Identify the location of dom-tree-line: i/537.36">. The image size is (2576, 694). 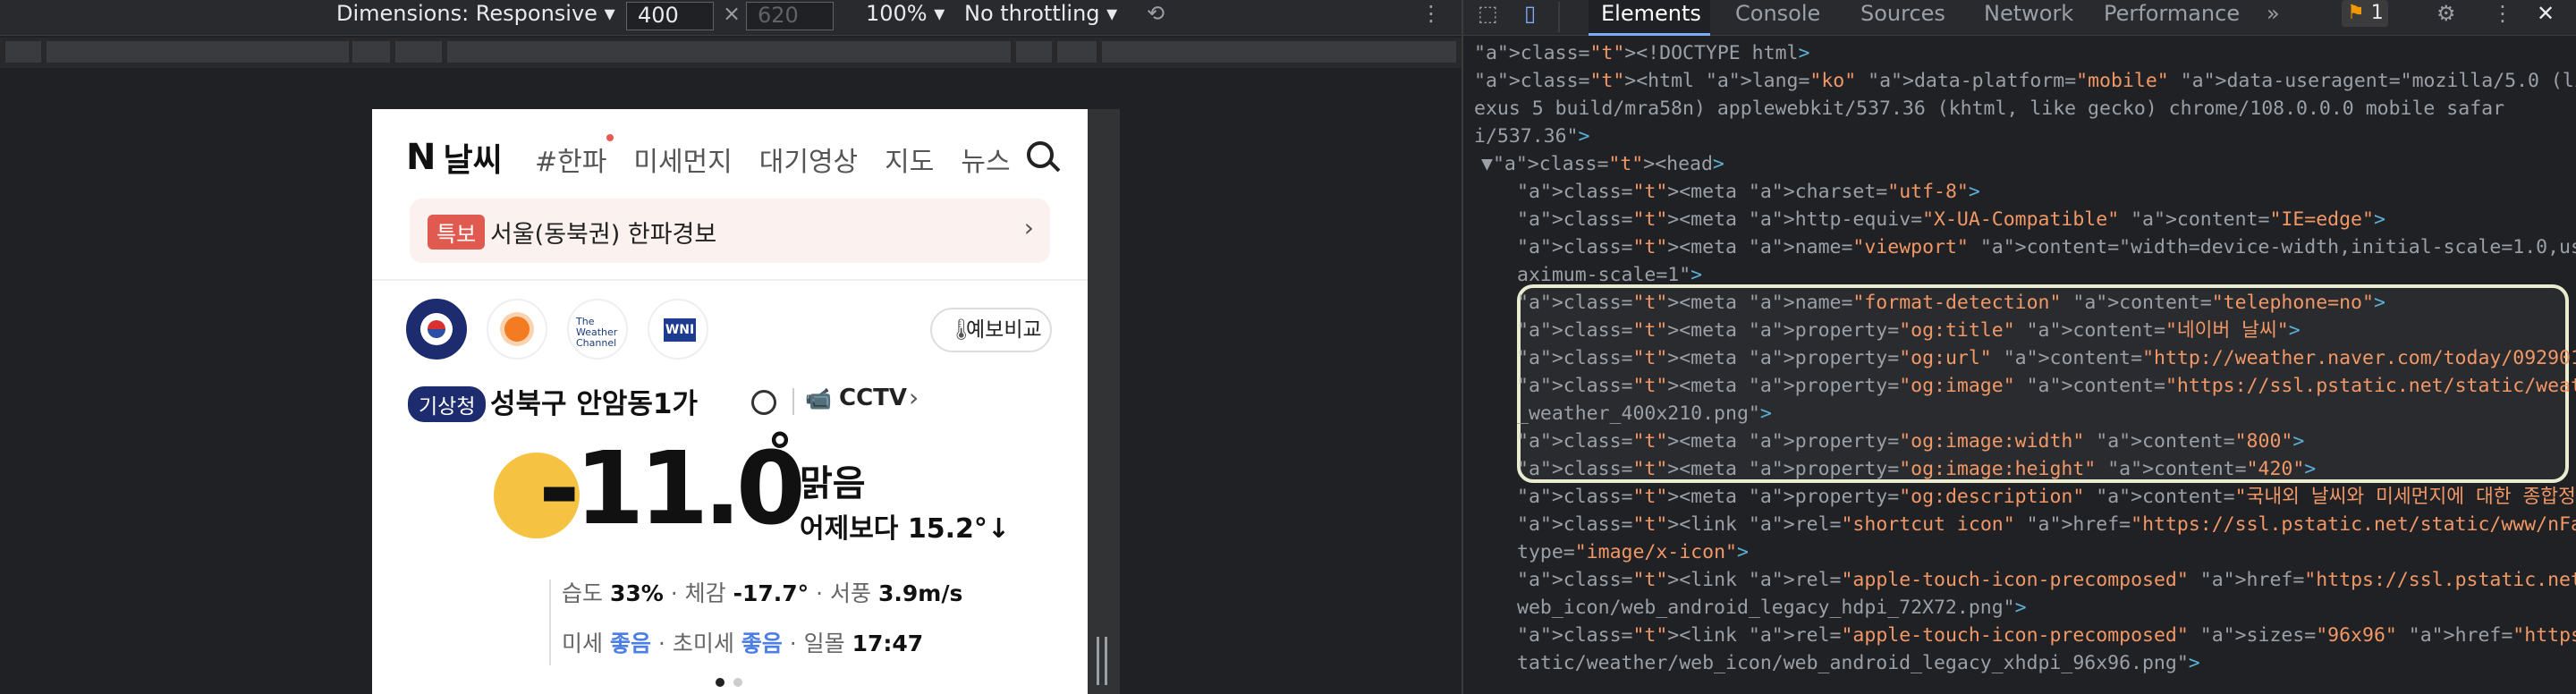
(2019, 136).